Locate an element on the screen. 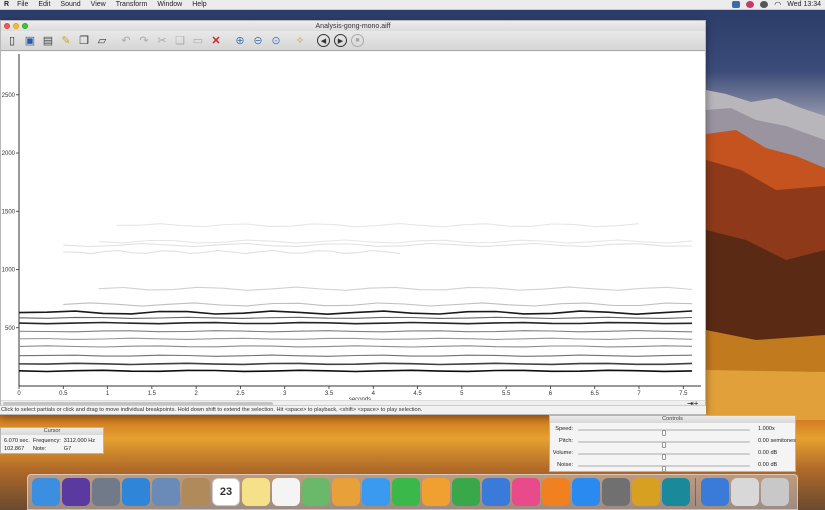 The image size is (825, 510). creative-cloud-icon is located at coordinates (750, 4).